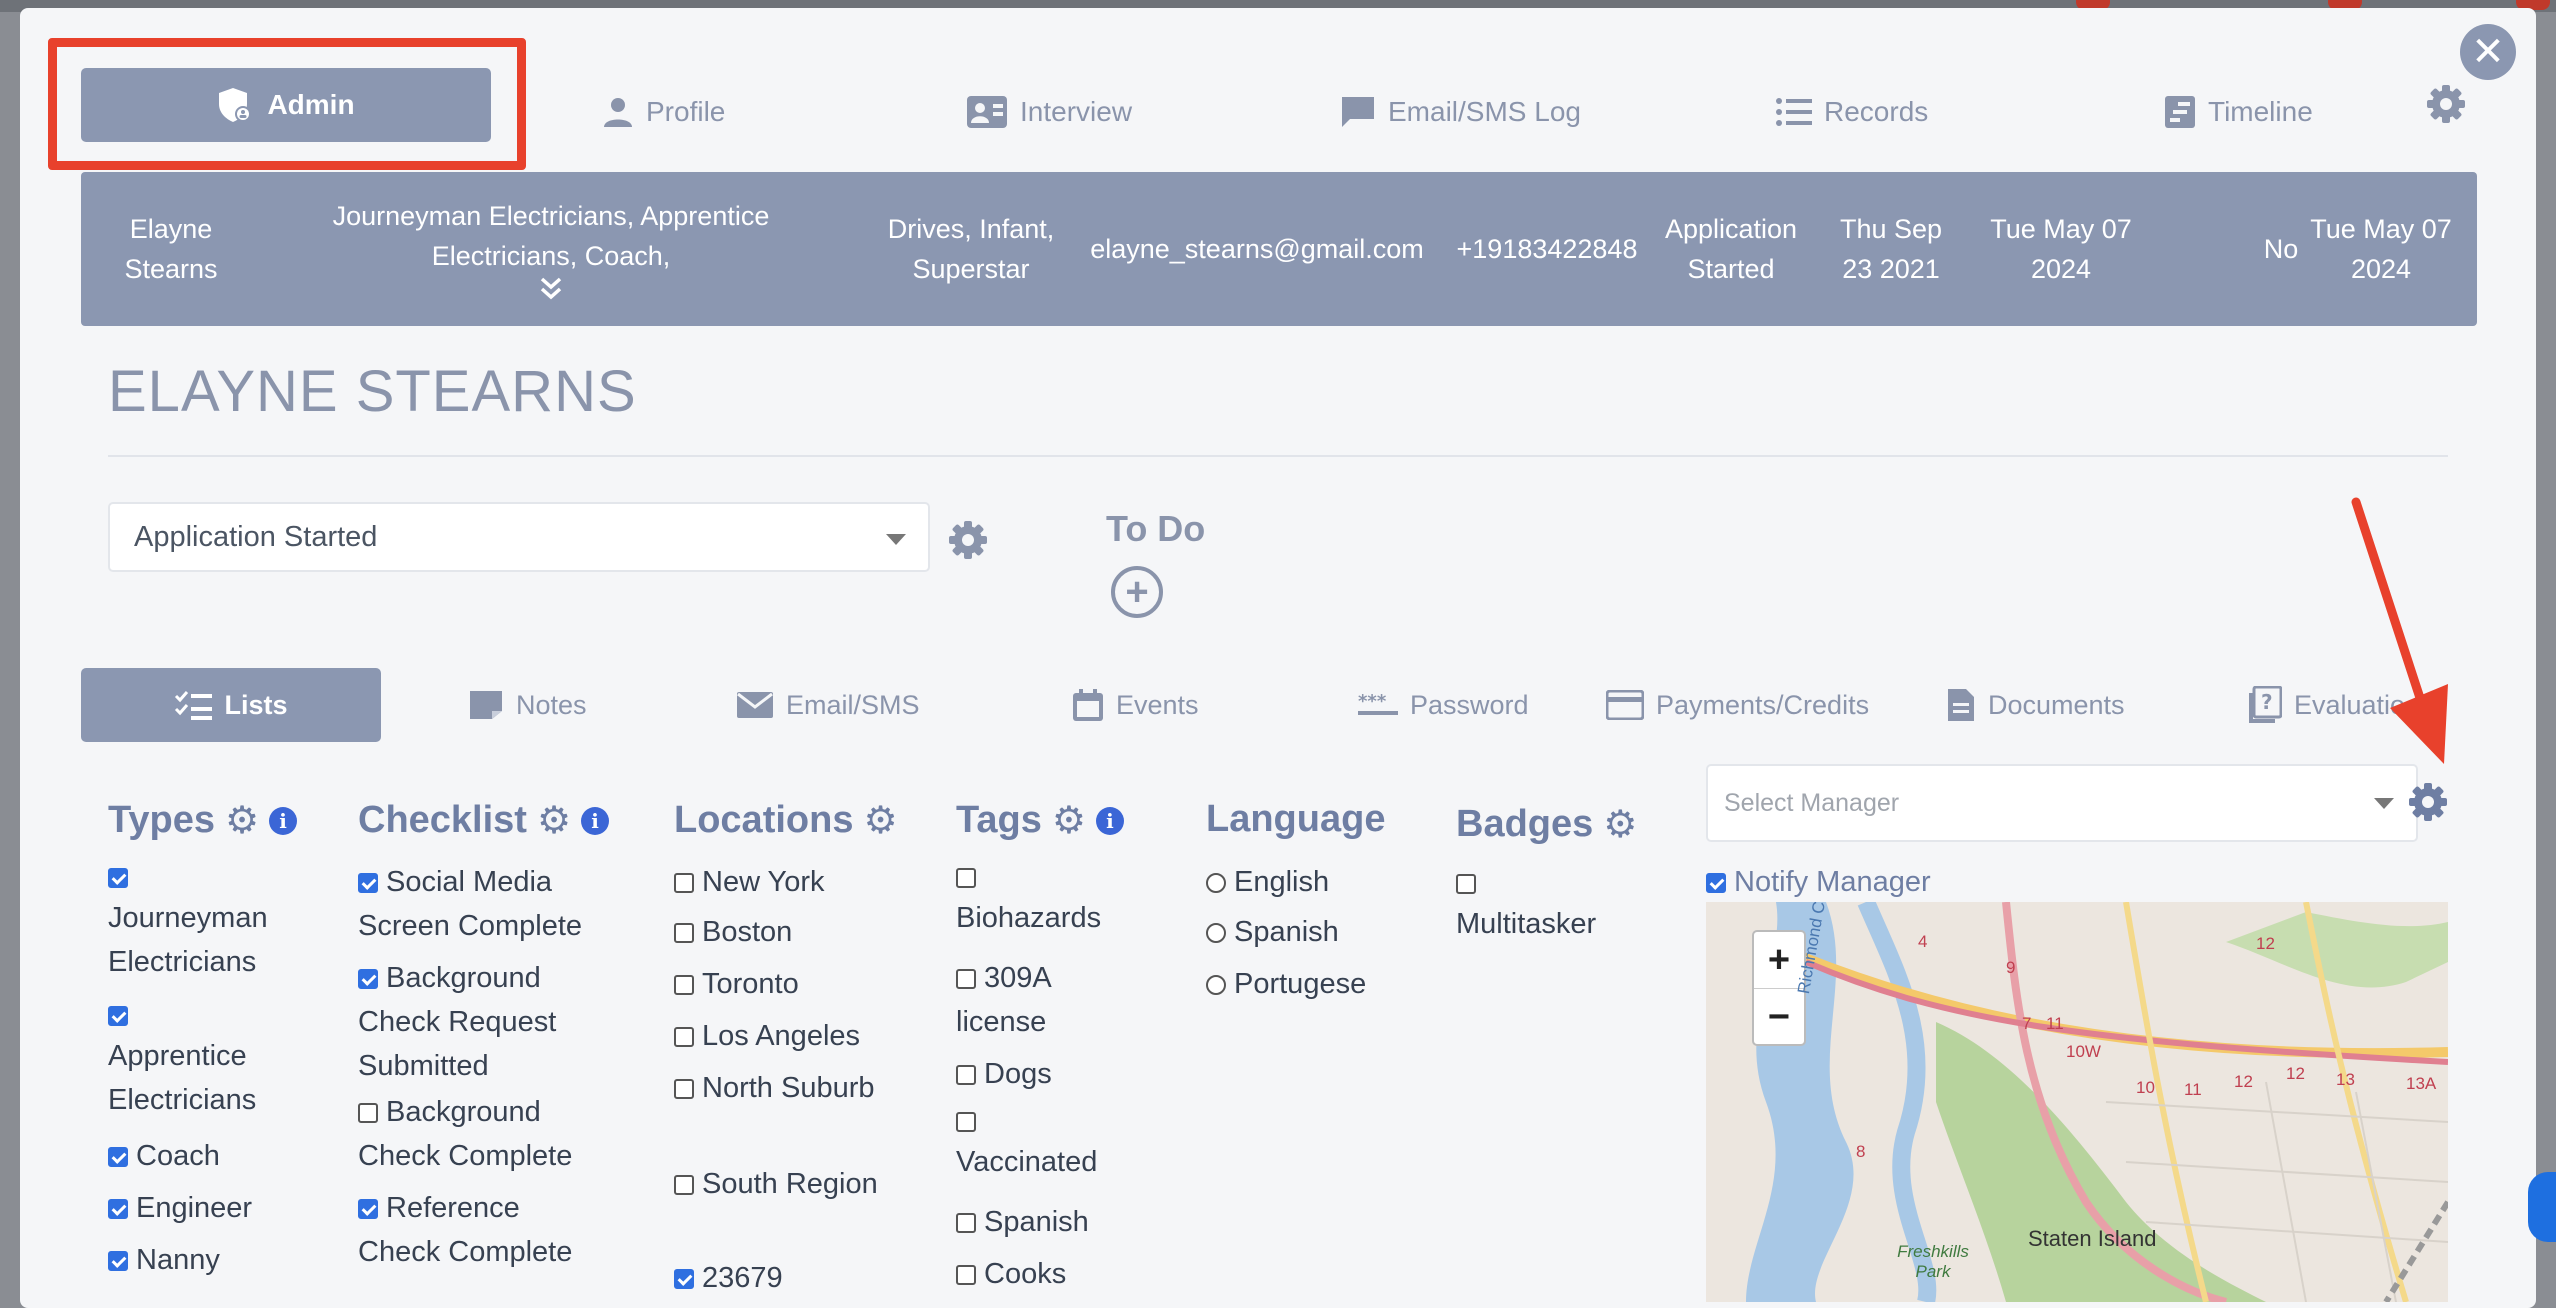 The width and height of the screenshot is (2556, 1308). What do you see at coordinates (178, 1156) in the screenshot?
I see `types-option-label: Coach` at bounding box center [178, 1156].